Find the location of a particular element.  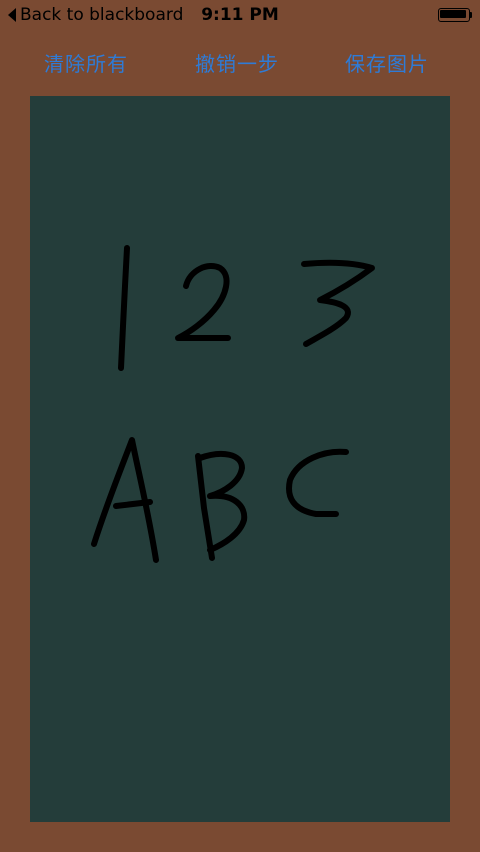

battery-icon is located at coordinates (455, 15).